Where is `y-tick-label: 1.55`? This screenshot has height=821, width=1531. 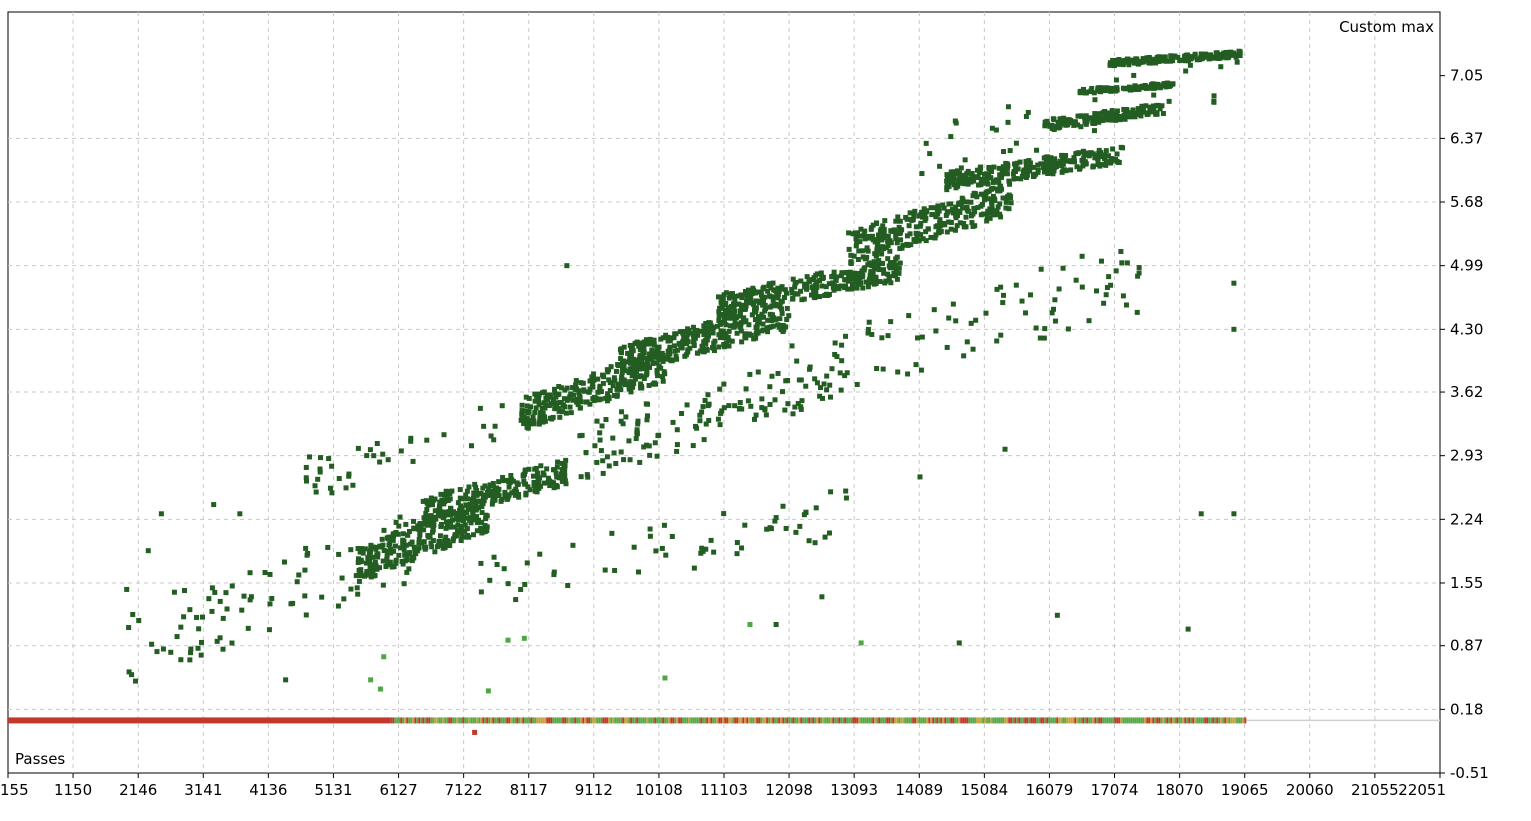
y-tick-label: 1.55 is located at coordinates (1466, 583).